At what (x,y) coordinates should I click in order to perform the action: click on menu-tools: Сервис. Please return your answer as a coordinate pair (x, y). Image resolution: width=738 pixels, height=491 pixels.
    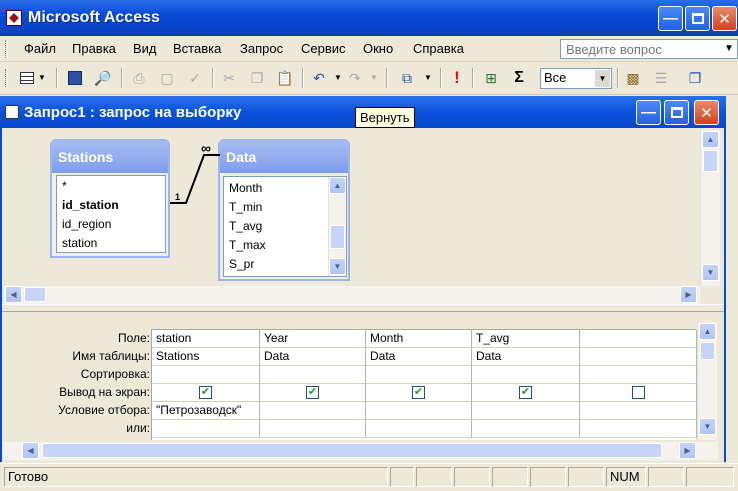
    Looking at the image, I should click on (323, 48).